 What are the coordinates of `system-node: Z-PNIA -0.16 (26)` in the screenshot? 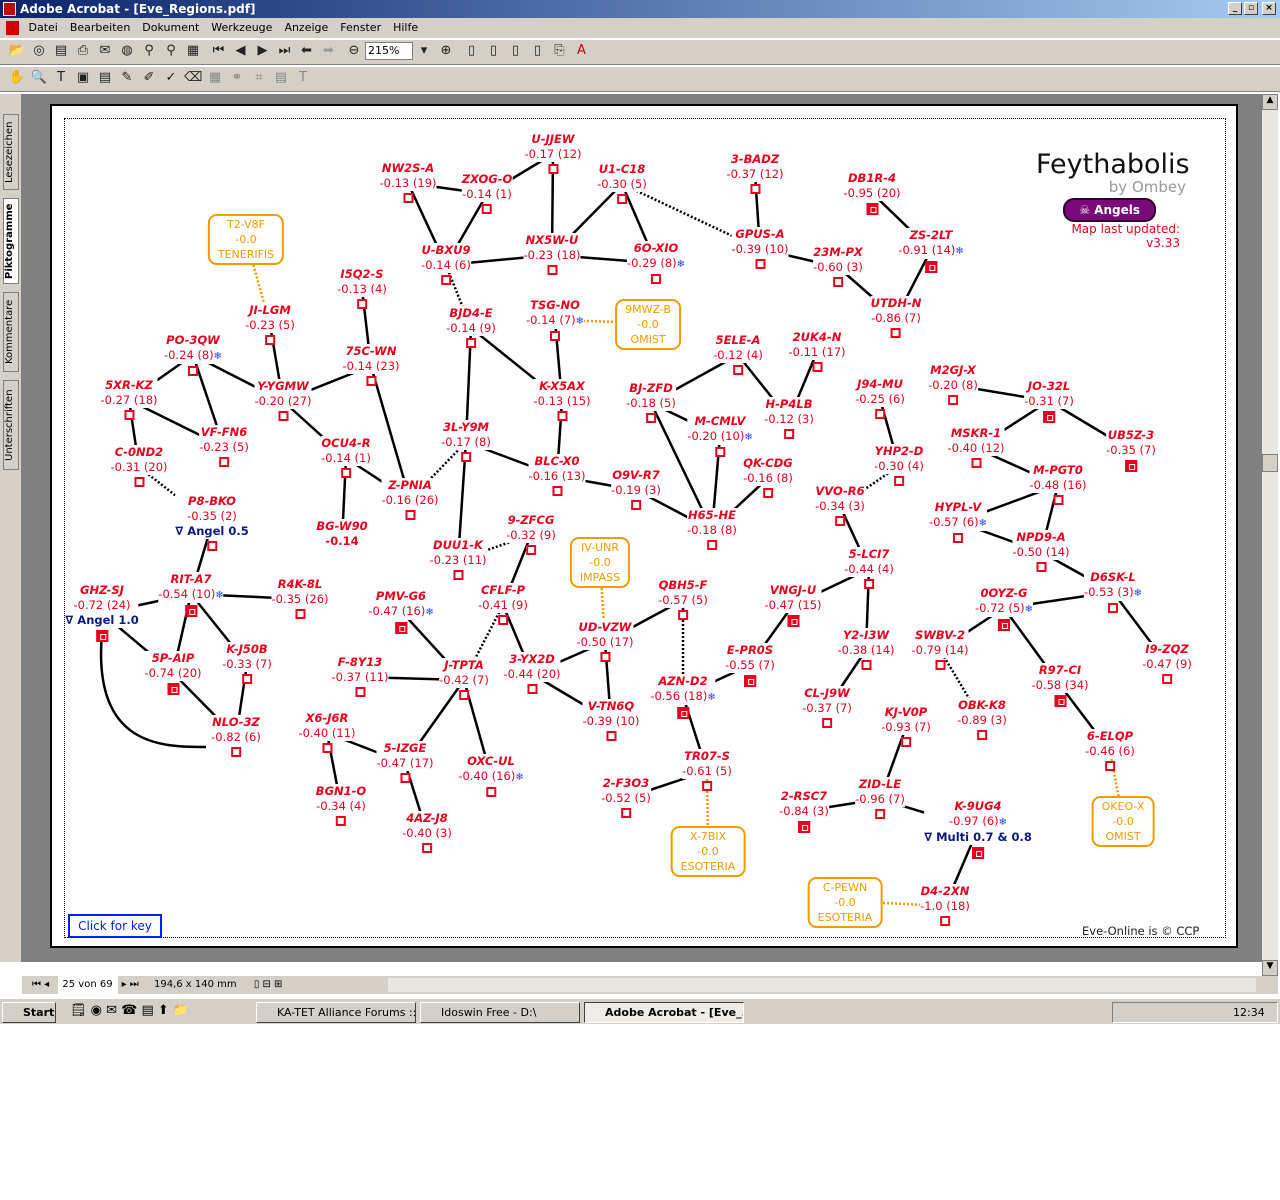 It's located at (410, 499).